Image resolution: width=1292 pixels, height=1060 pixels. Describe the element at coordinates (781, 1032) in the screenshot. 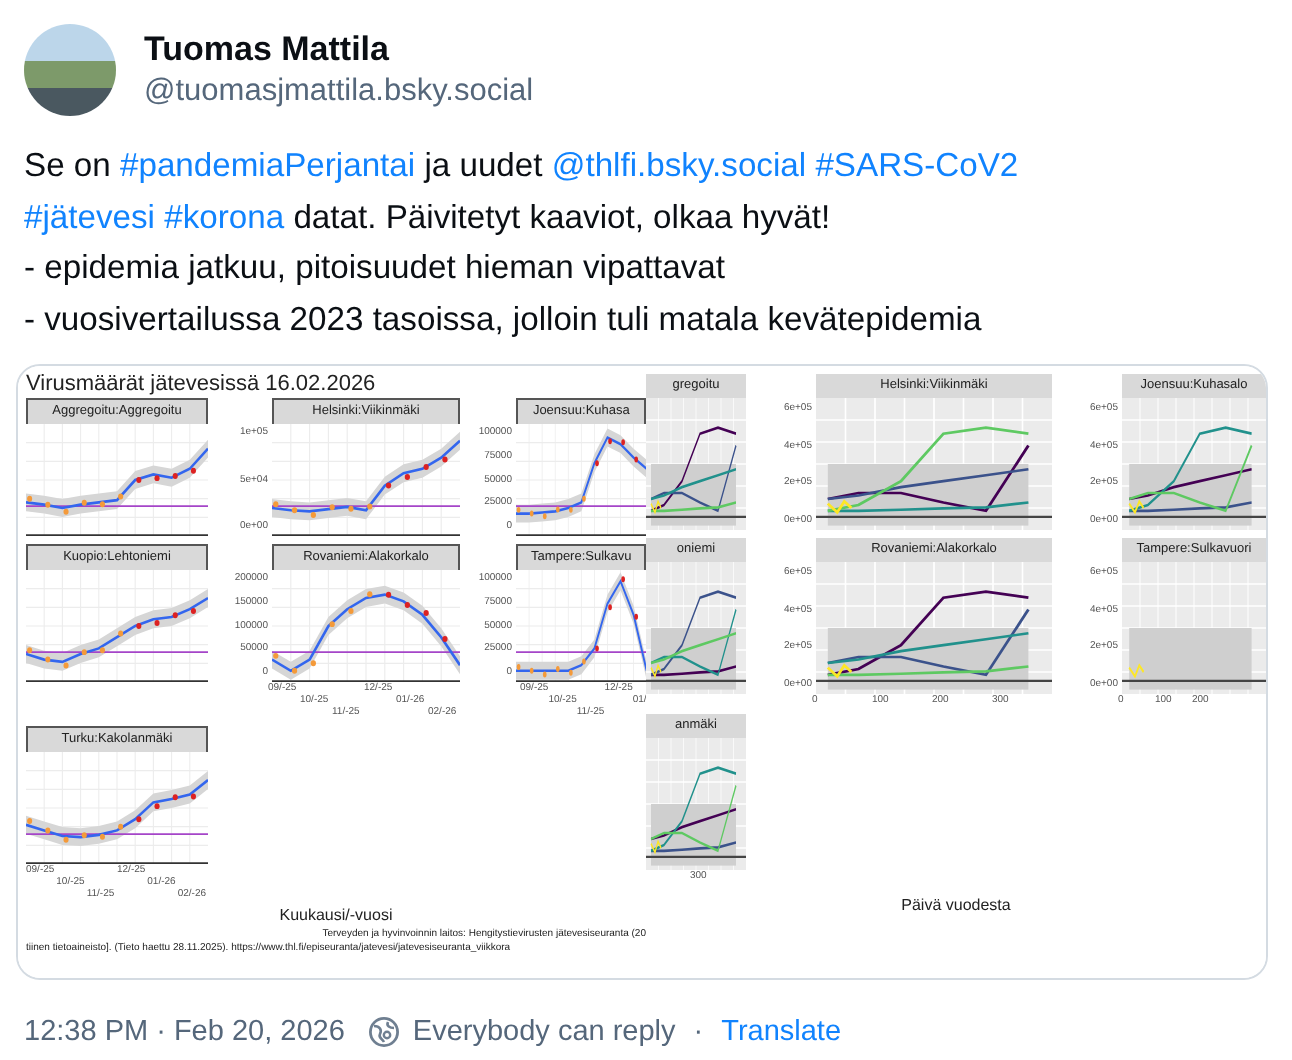

I see `translate-link: Translate` at that location.